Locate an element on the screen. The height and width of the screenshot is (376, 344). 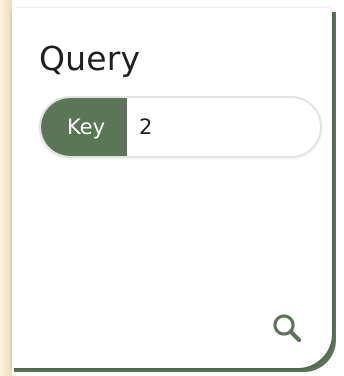
search-icon is located at coordinates (287, 328).